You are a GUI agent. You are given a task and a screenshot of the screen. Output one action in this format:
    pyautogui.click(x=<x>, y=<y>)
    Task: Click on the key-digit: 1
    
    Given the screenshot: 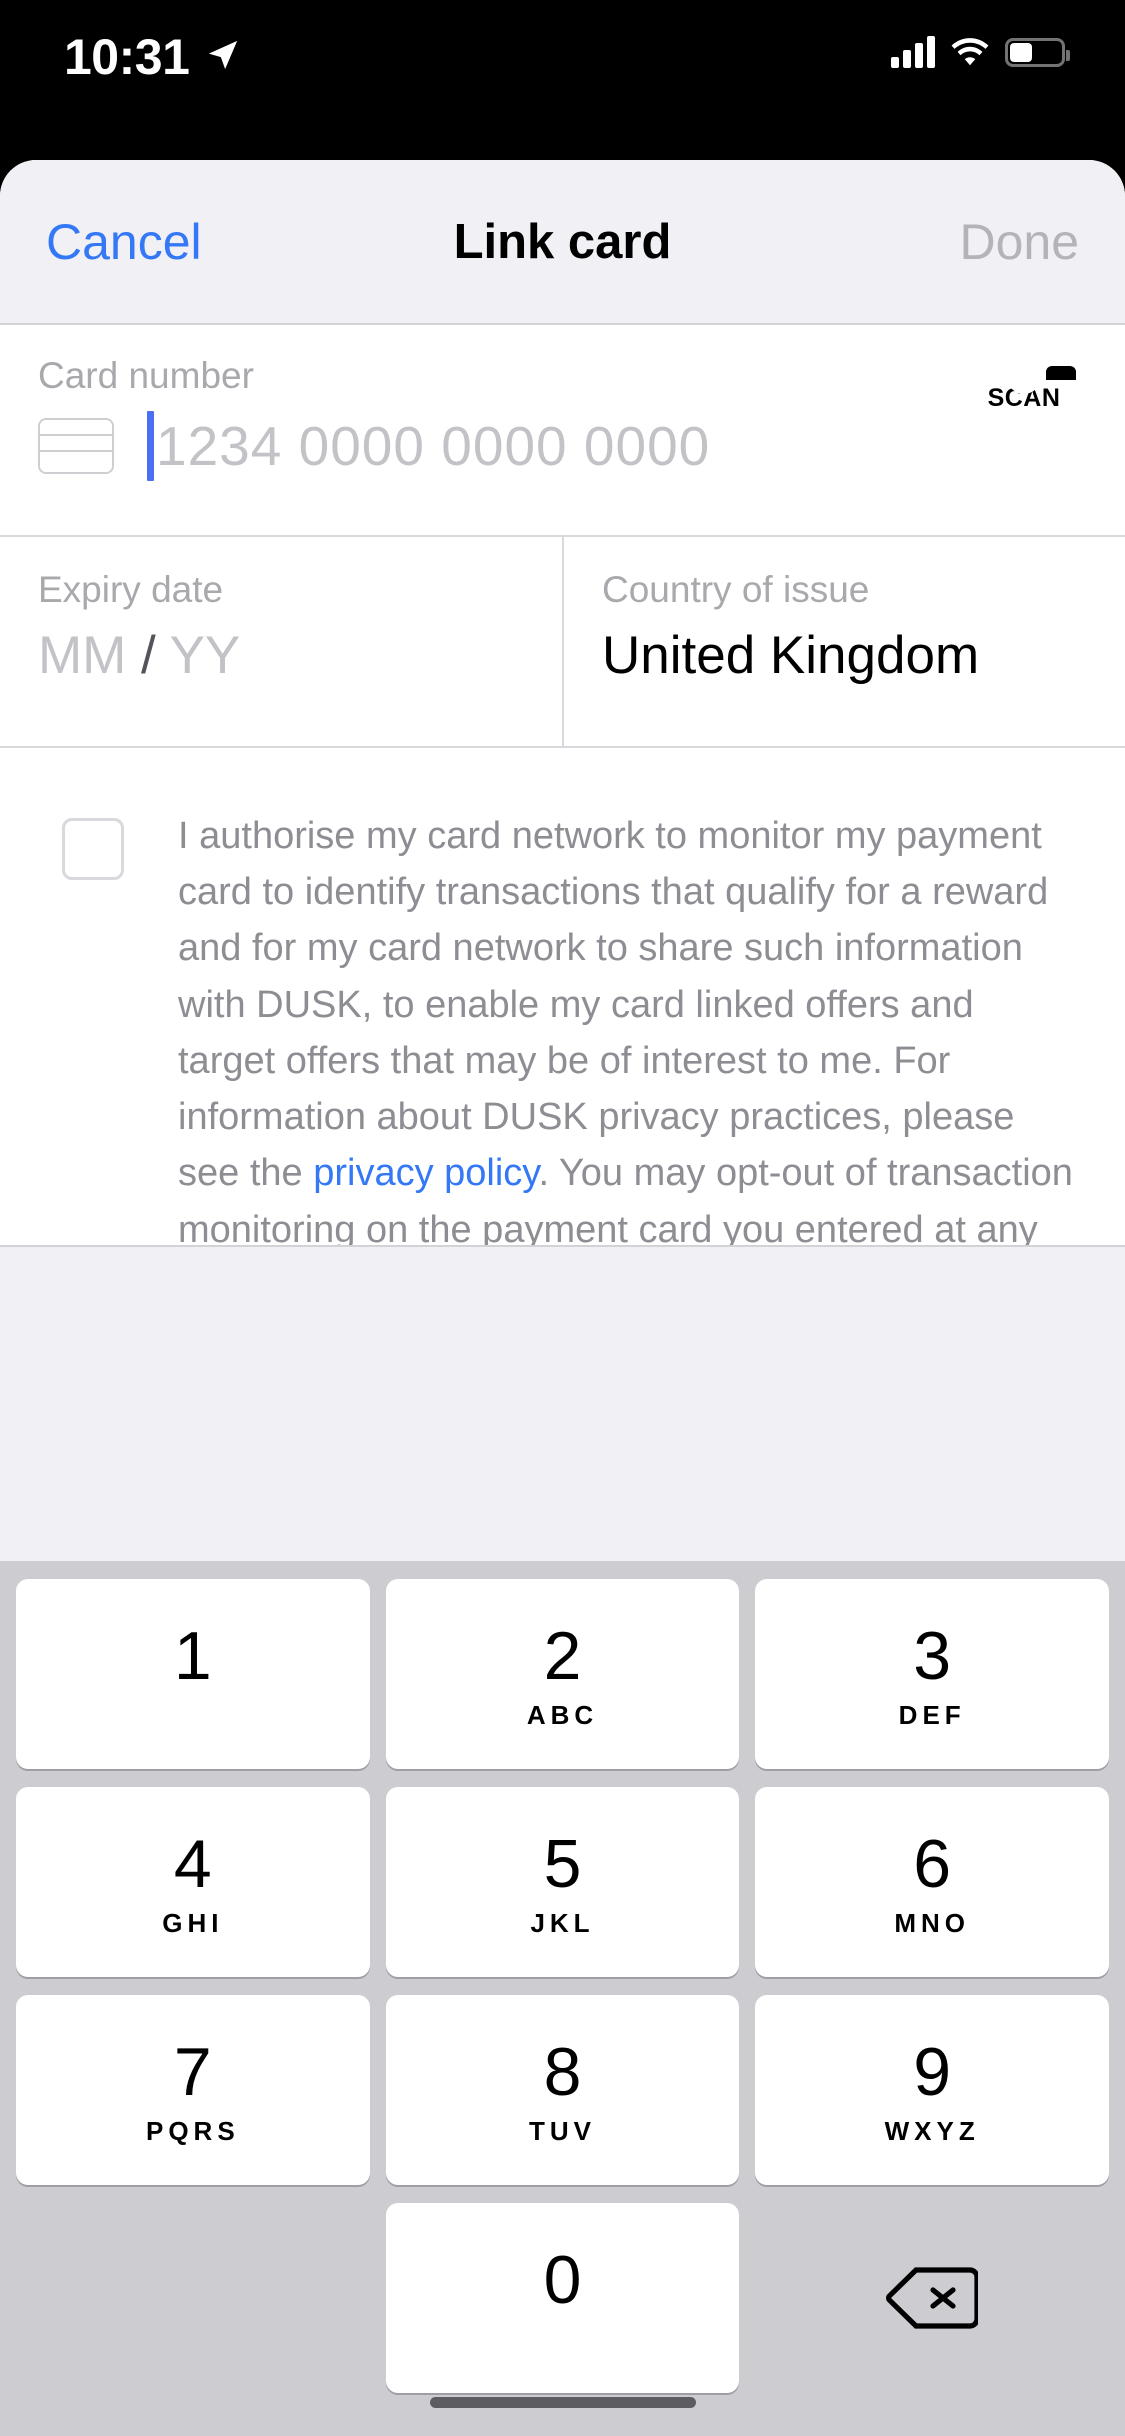 What is the action you would take?
    pyautogui.click(x=192, y=1656)
    